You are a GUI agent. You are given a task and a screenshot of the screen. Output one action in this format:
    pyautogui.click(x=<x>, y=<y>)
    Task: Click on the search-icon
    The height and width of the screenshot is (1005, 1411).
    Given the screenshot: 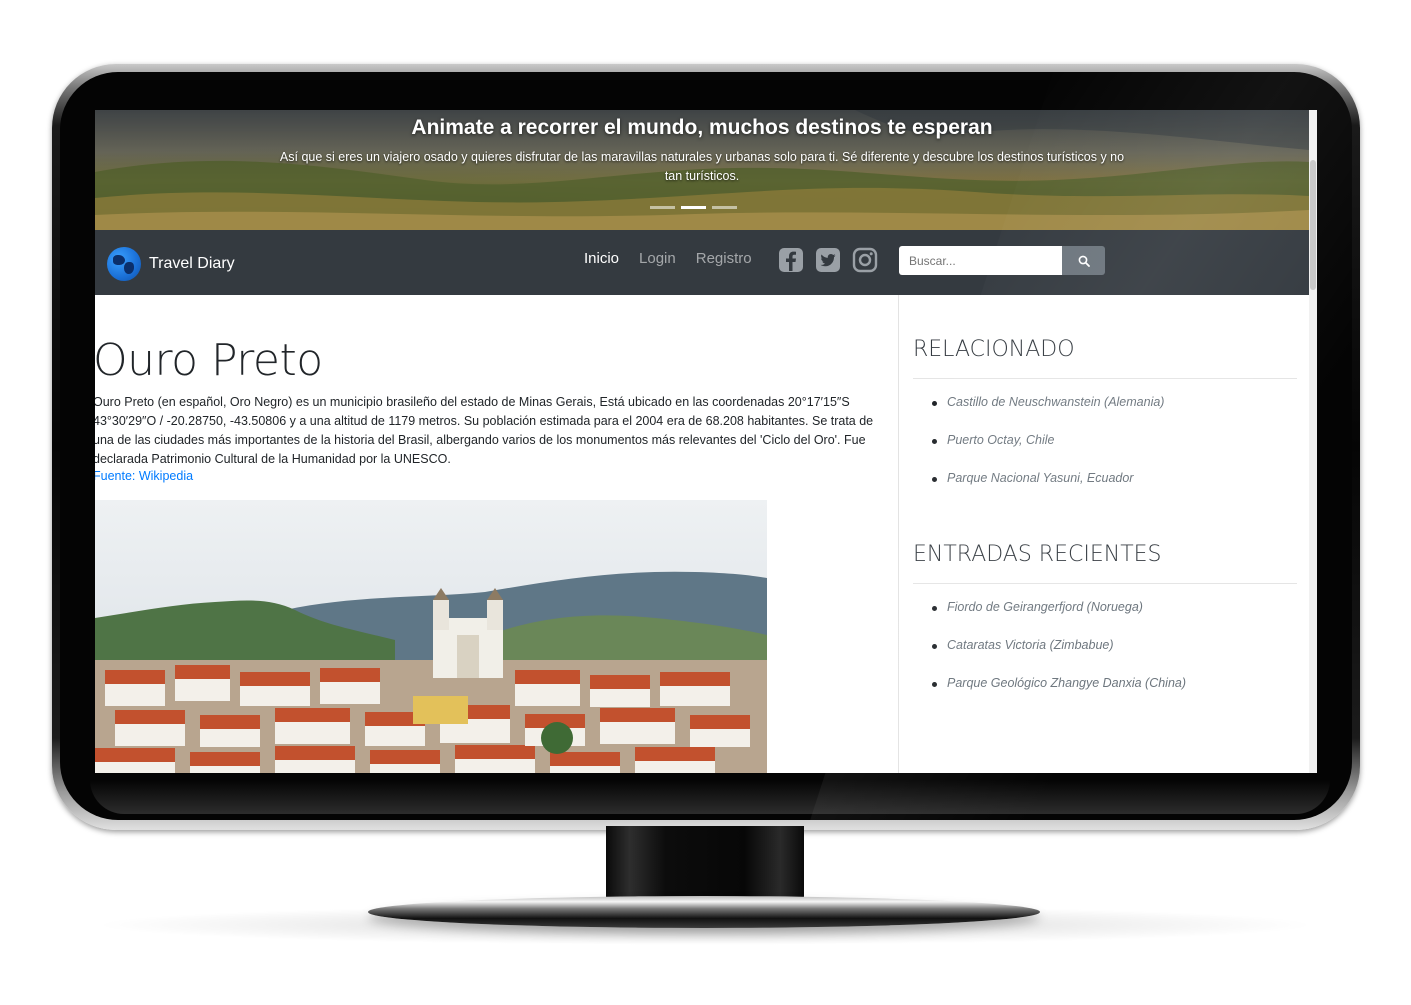 What is the action you would take?
    pyautogui.click(x=1084, y=261)
    